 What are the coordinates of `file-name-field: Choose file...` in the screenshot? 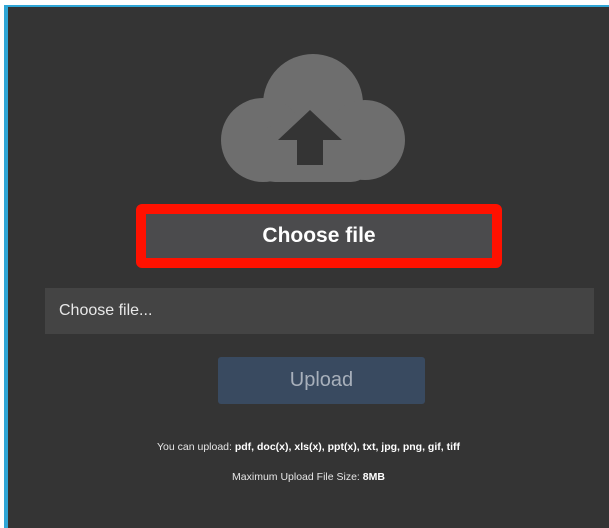 It's located at (319, 311).